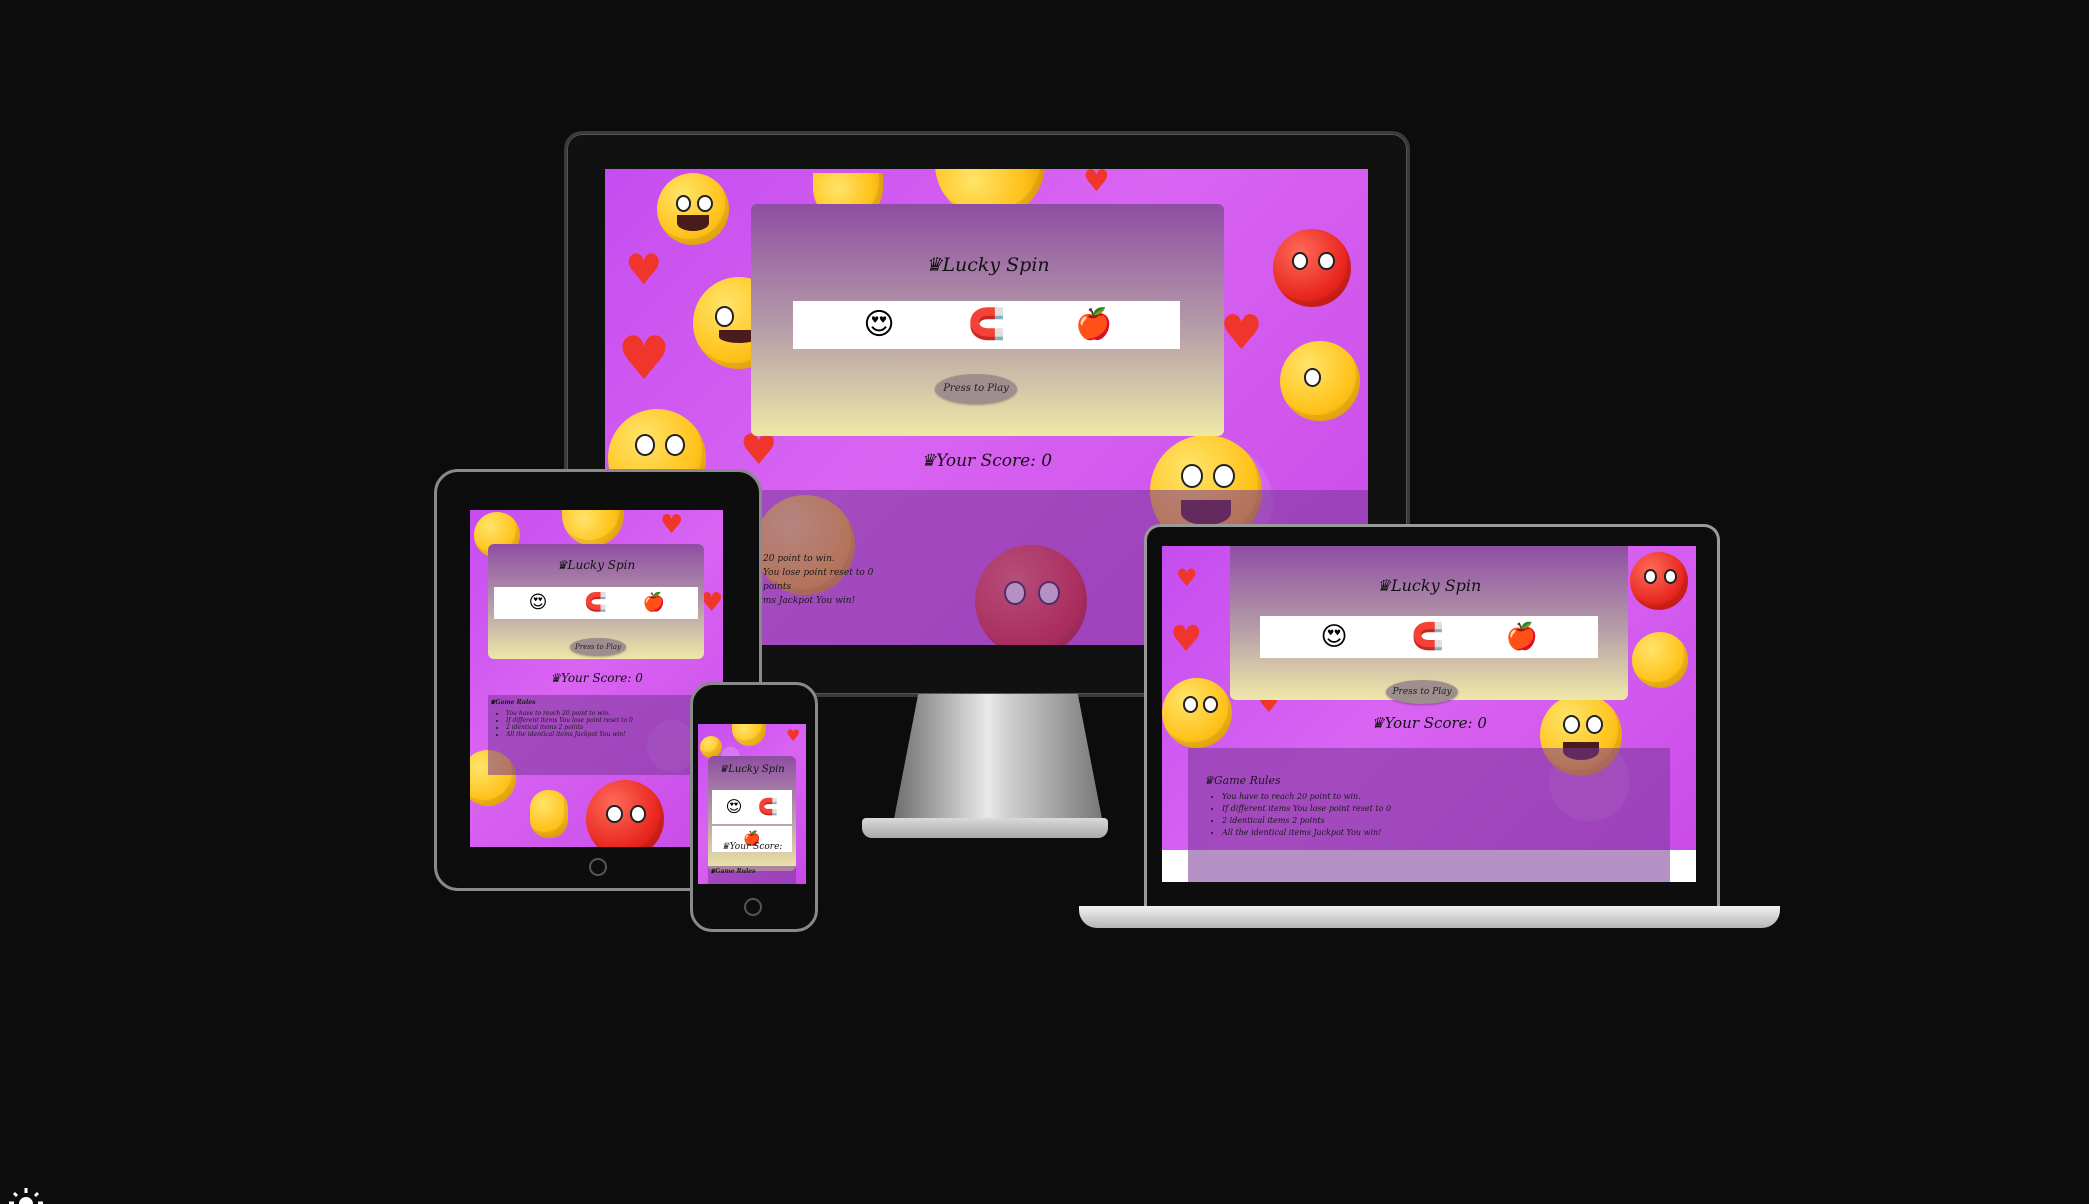 Image resolution: width=2089 pixels, height=1204 pixels. Describe the element at coordinates (26, 1195) in the screenshot. I see `sun-icon` at that location.